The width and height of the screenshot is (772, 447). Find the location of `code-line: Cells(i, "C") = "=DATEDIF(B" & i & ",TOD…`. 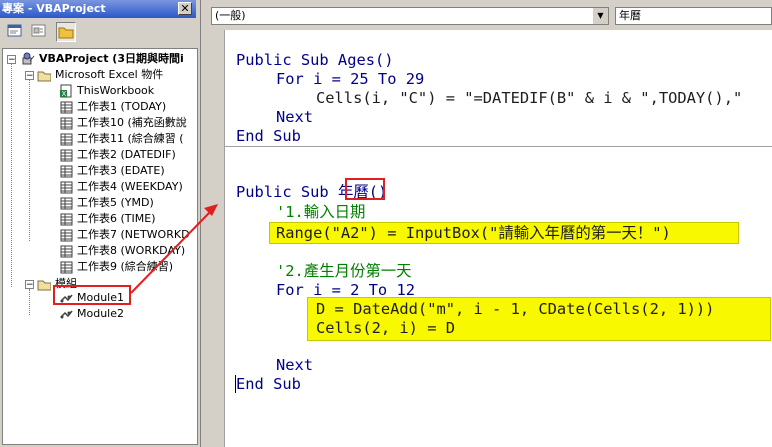

code-line: Cells(i, "C") = "=DATEDIF(B" & i & ",TOD… is located at coordinates (529, 98).